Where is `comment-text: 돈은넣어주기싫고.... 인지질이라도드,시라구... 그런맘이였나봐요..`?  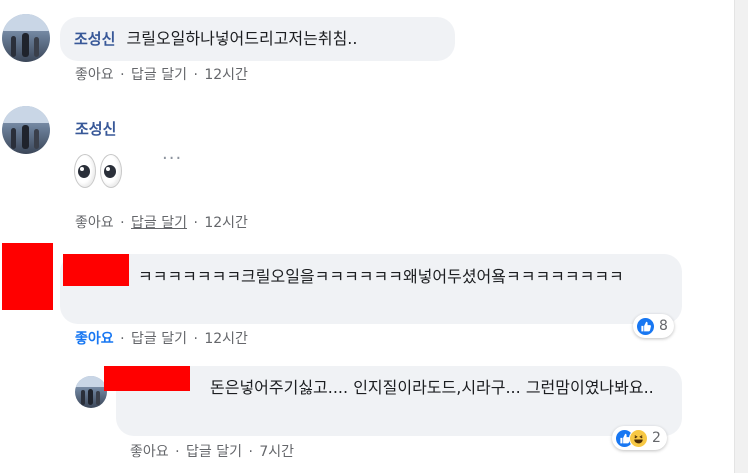 comment-text: 돈은넣어주기싫고.... 인지질이라도드,시라구... 그런맘이였나봐요.. is located at coordinates (432, 387).